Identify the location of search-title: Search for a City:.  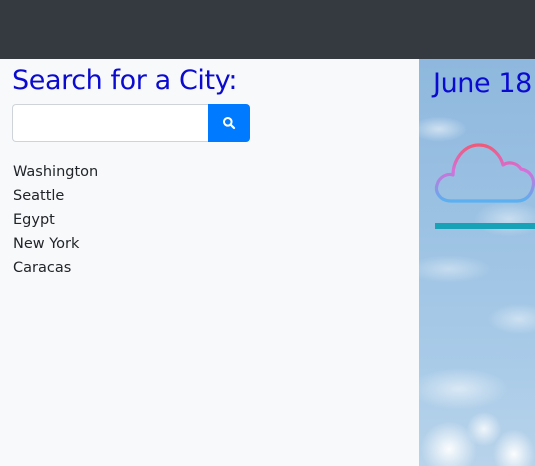
(125, 80).